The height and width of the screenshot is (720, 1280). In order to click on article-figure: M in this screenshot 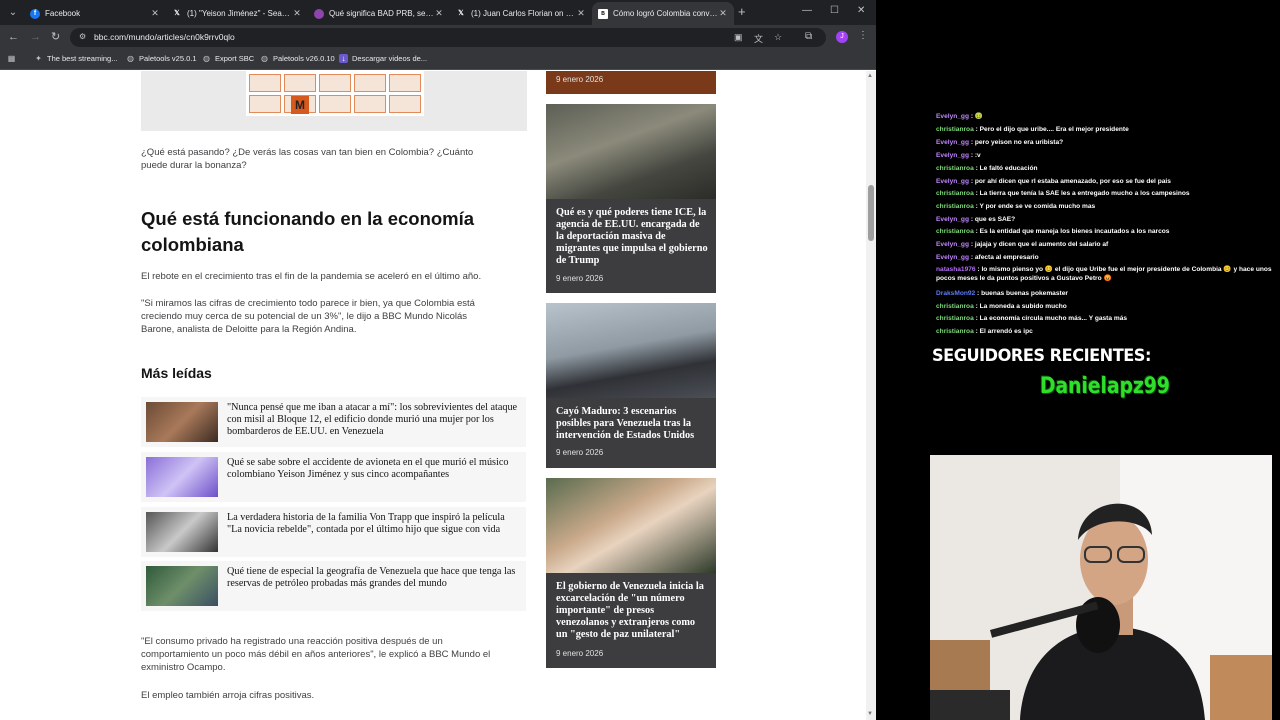, I will do `click(334, 101)`.